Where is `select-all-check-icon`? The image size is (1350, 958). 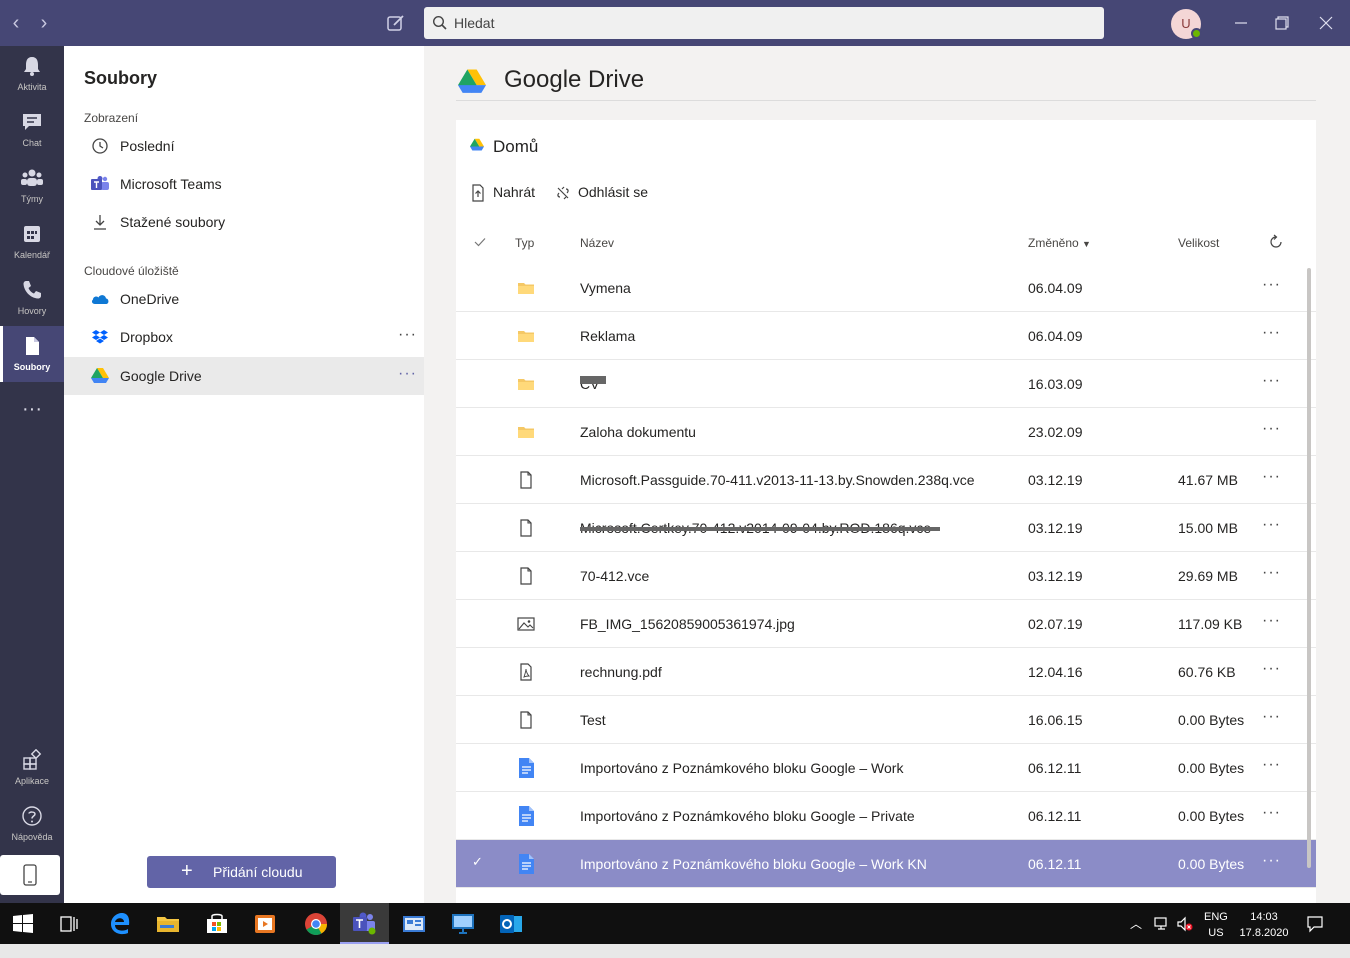 select-all-check-icon is located at coordinates (480, 242).